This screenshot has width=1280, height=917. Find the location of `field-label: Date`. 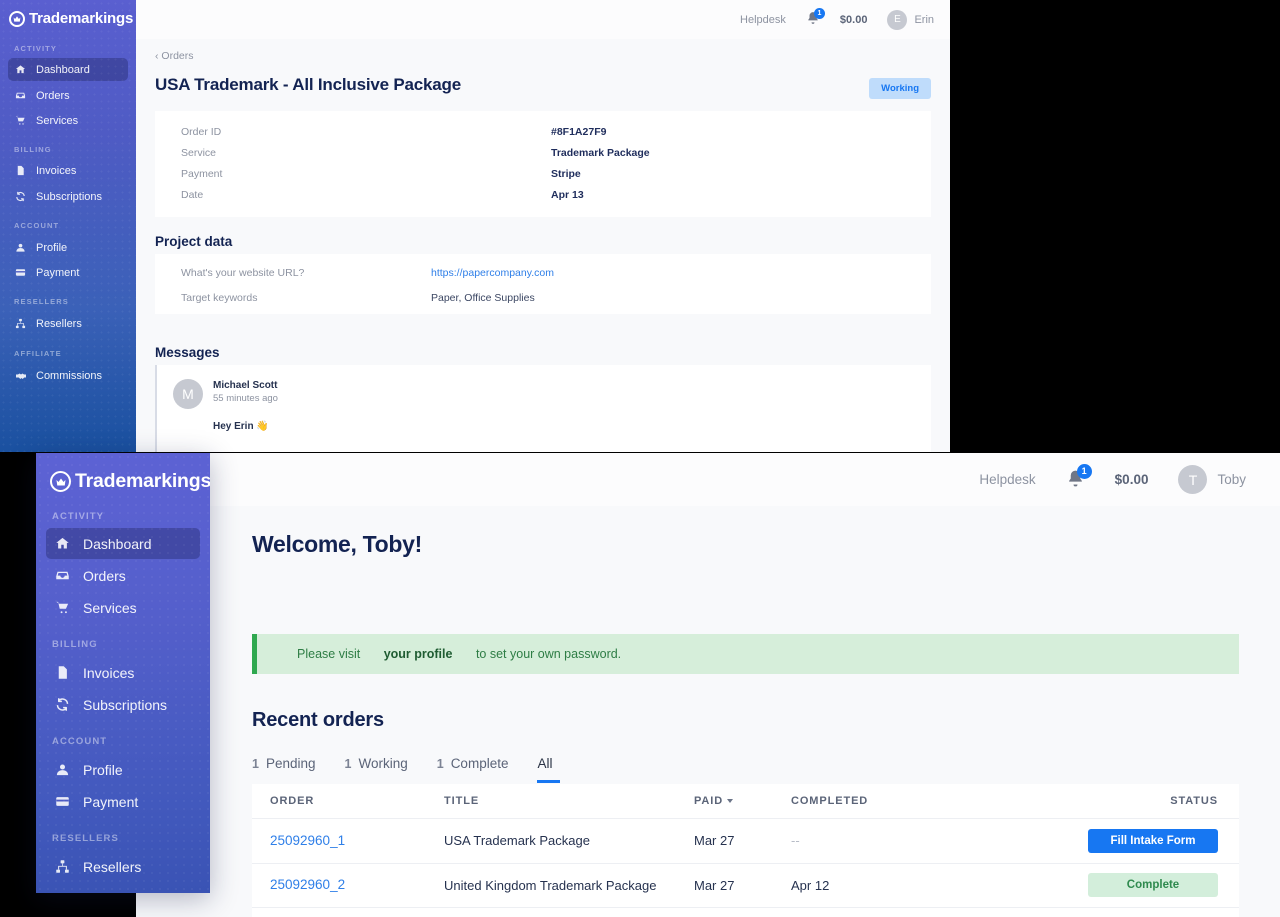

field-label: Date is located at coordinates (192, 195).